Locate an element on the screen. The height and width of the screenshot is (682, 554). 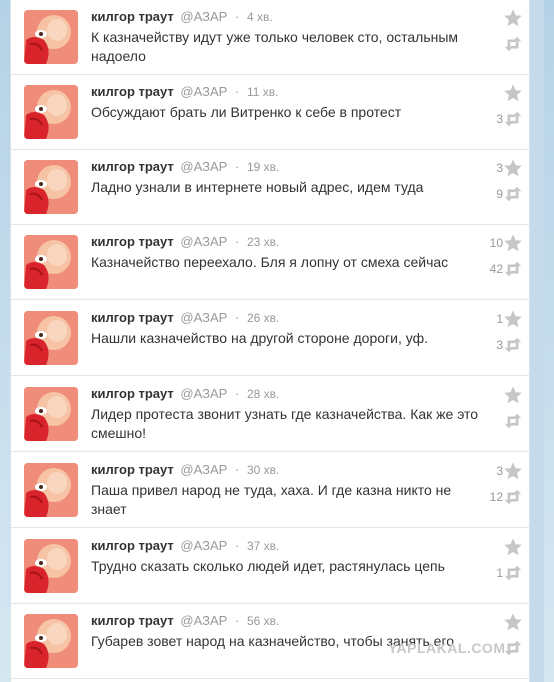
retweet-count: 1 is located at coordinates (499, 573).